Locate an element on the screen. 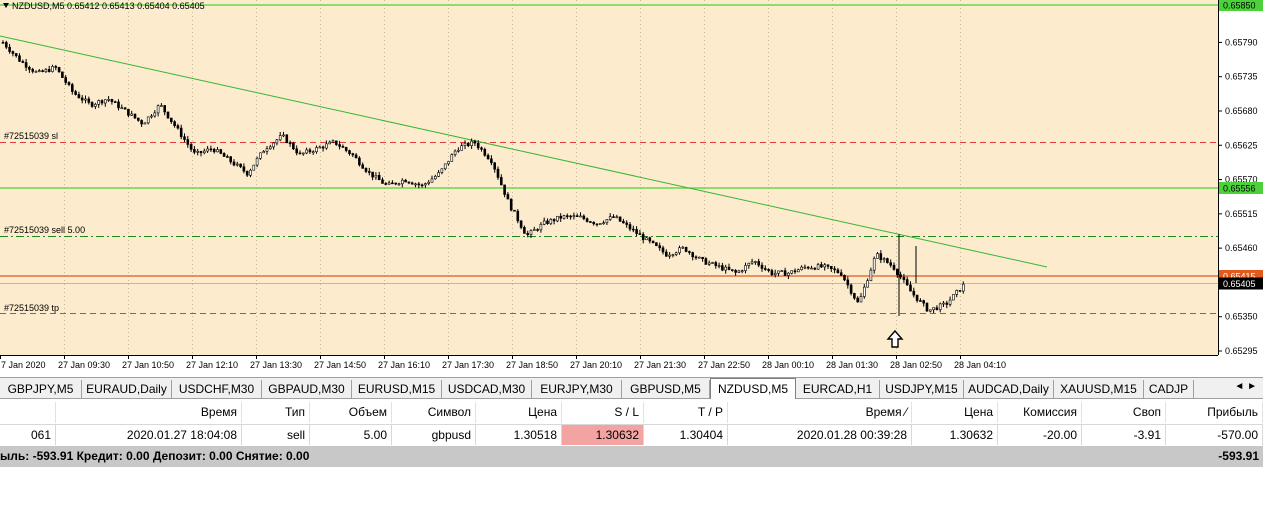 The width and height of the screenshot is (1263, 525). header-close-time: Время ⁄ is located at coordinates (820, 412).